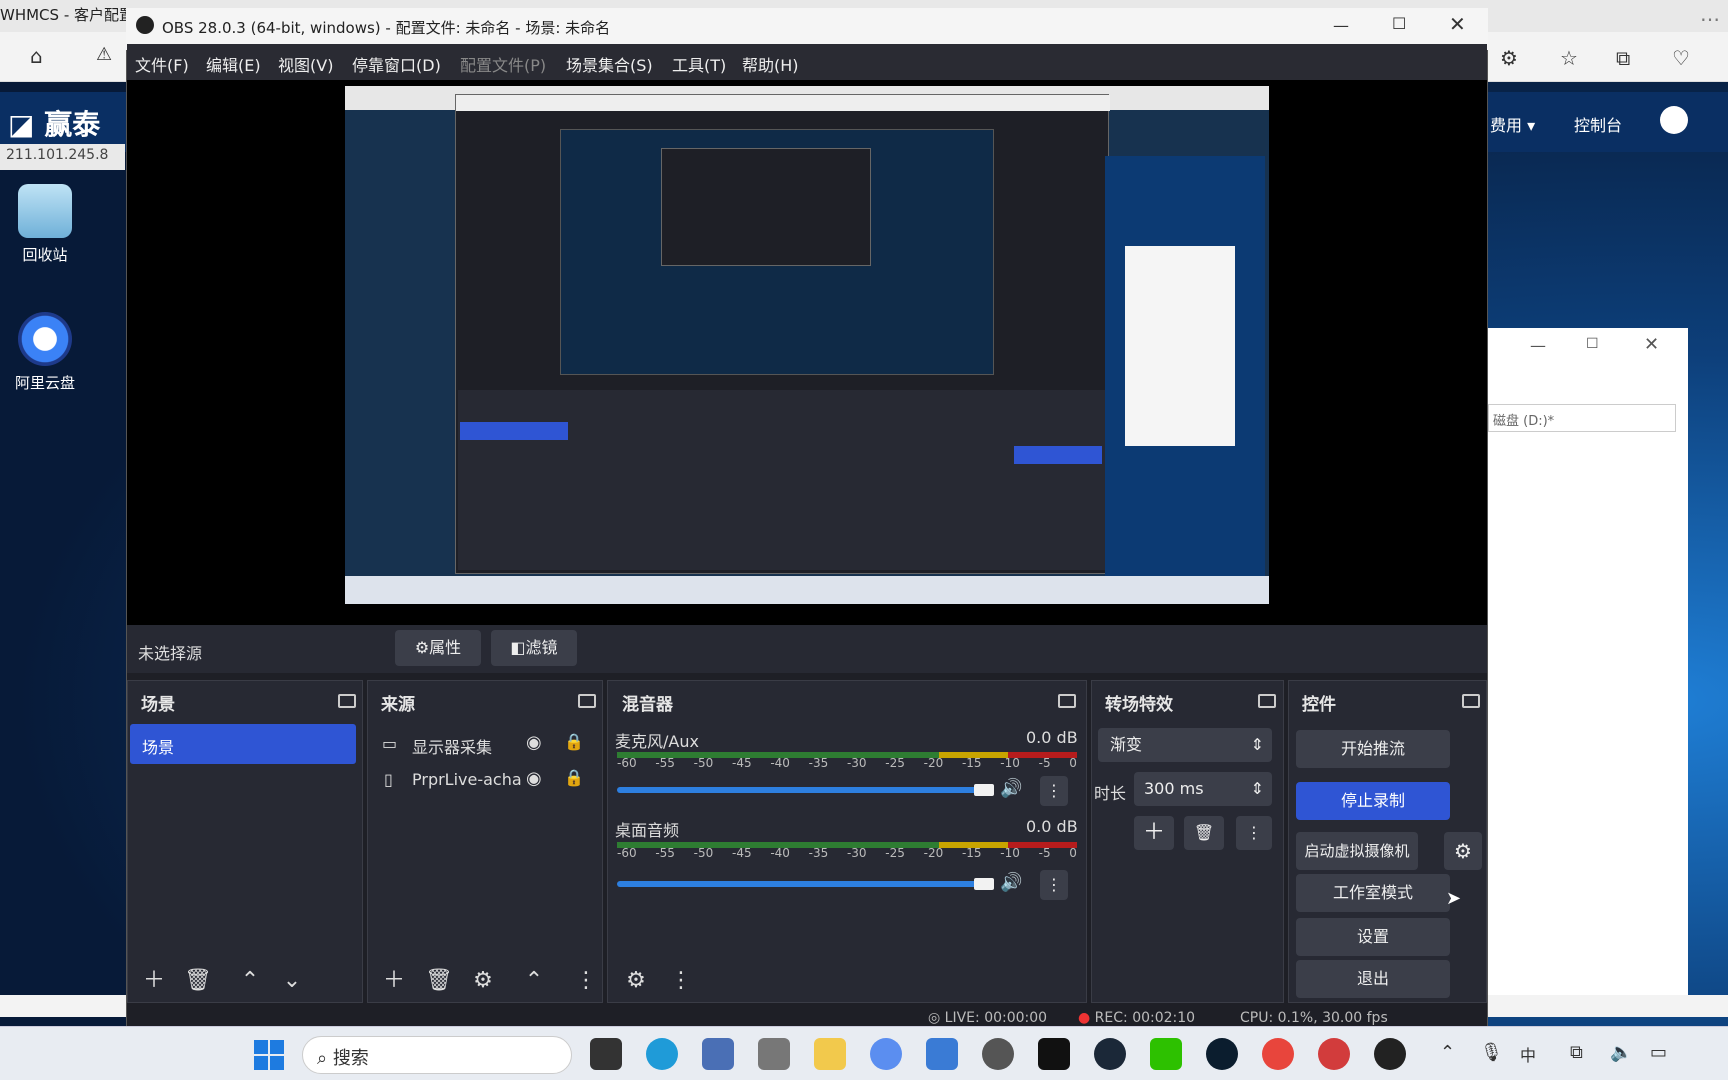 This screenshot has width=1728, height=1080. What do you see at coordinates (1373, 979) in the screenshot?
I see `exit-button: 退出` at bounding box center [1373, 979].